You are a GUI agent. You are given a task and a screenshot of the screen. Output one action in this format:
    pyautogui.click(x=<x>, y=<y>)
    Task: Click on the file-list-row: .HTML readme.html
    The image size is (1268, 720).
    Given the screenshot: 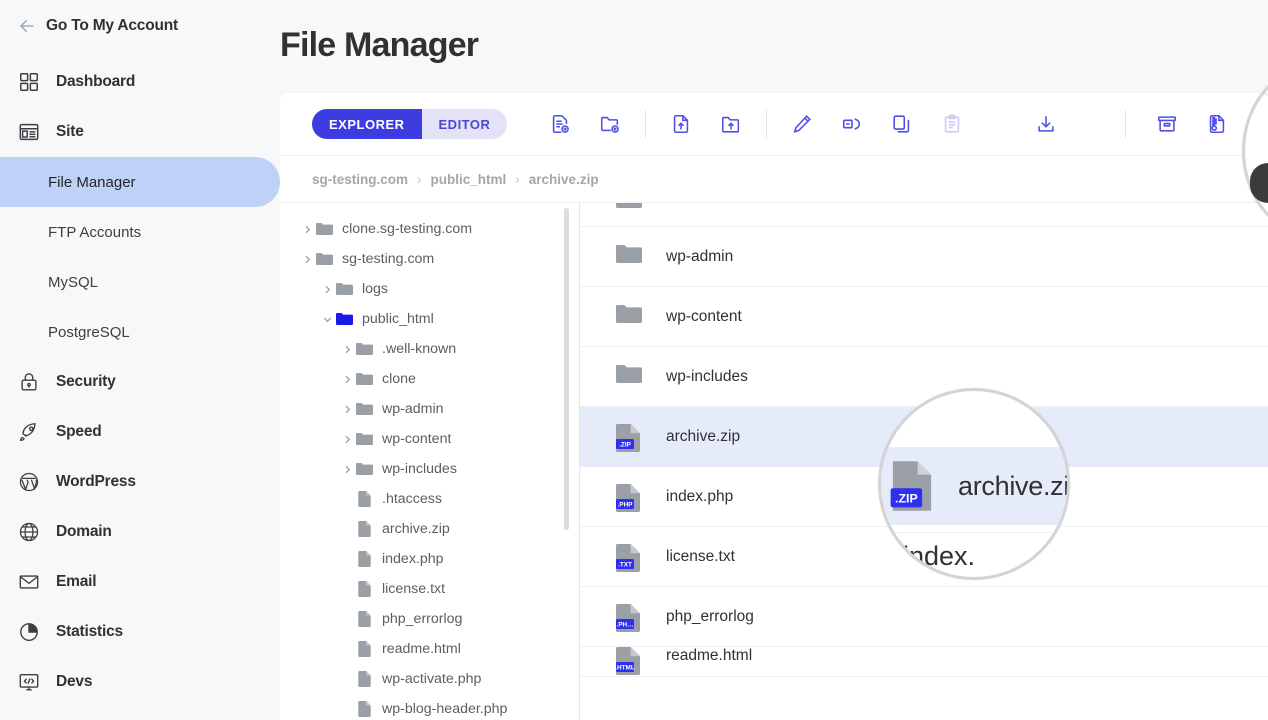 What is the action you would take?
    pyautogui.click(x=924, y=662)
    